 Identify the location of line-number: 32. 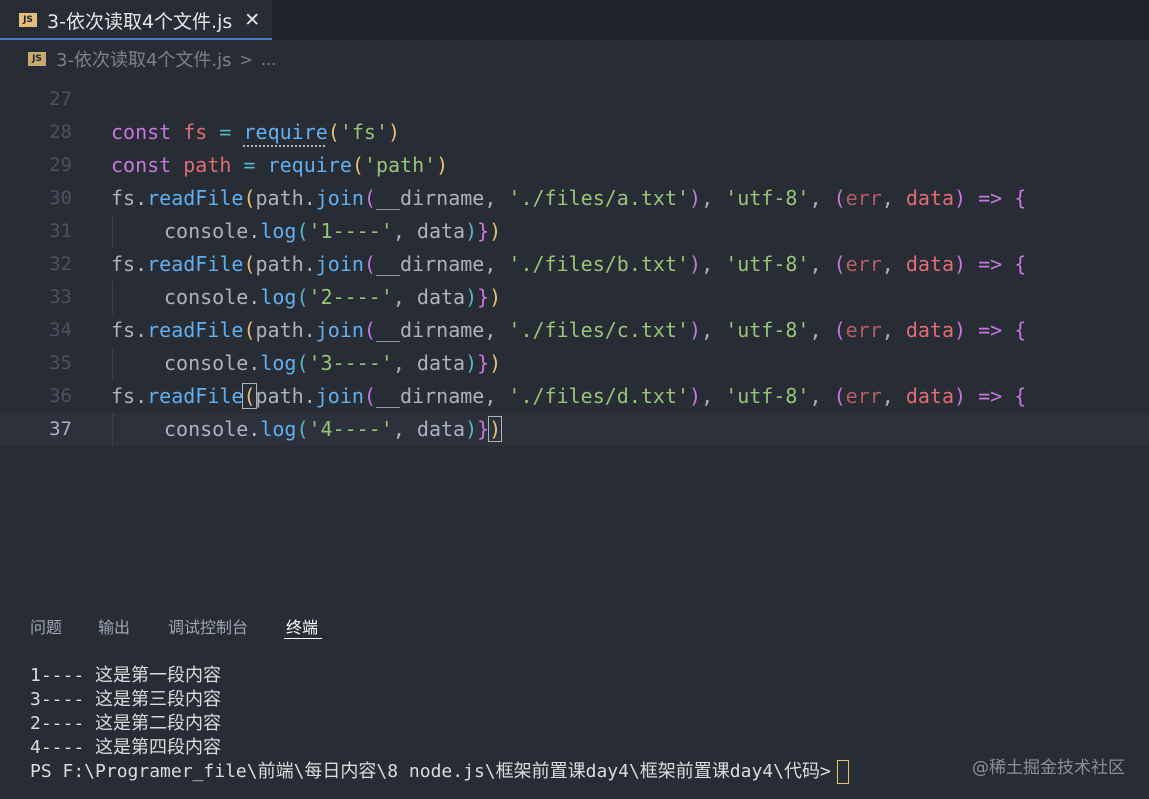
(60, 264).